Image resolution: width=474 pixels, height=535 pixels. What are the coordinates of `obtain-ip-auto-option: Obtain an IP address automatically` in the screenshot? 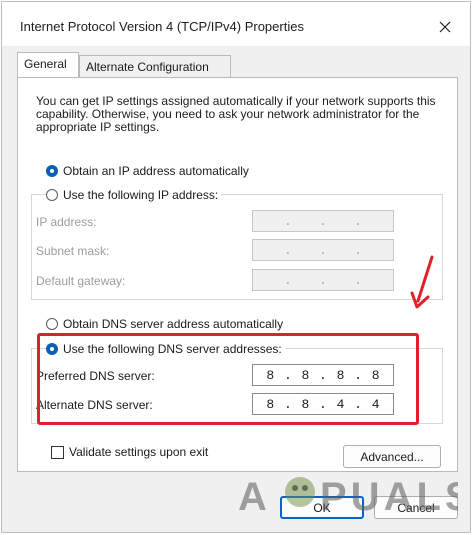 It's located at (147, 171).